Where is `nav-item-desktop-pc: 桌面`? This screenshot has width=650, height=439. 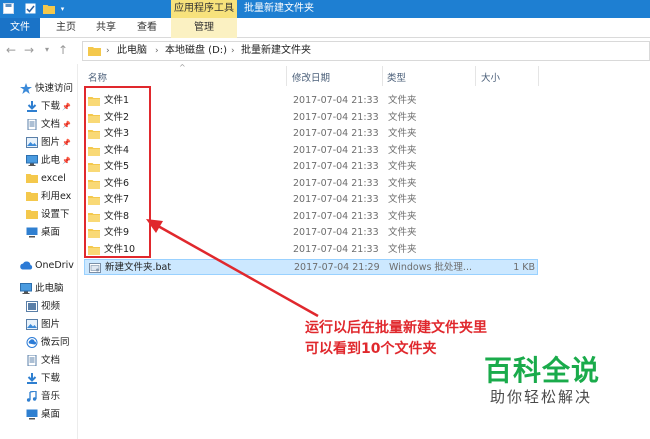 nav-item-desktop-pc: 桌面 is located at coordinates (38, 415).